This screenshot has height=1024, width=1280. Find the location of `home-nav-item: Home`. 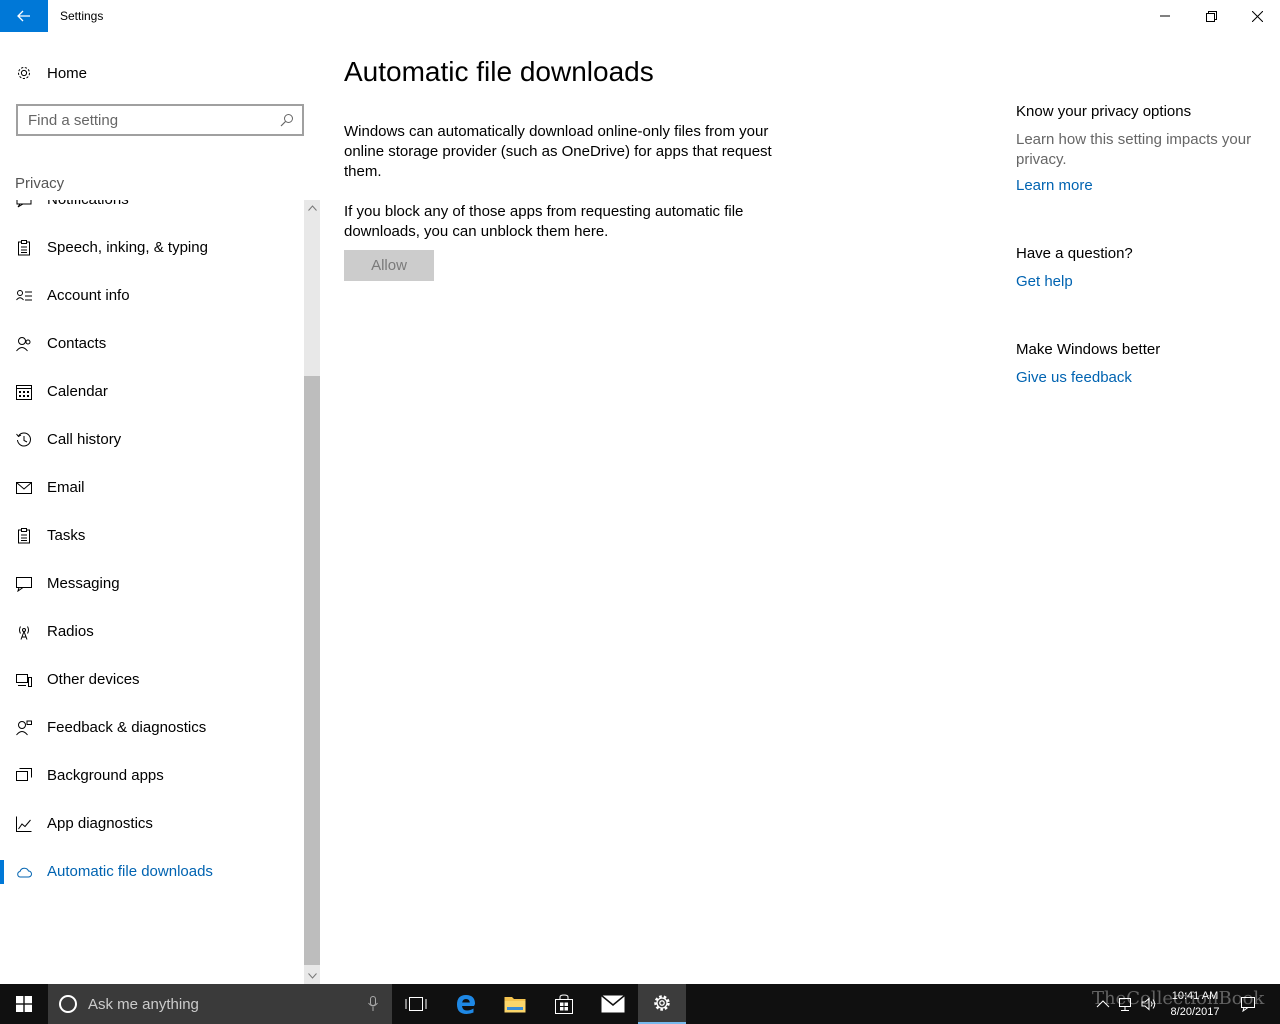

home-nav-item: Home is located at coordinates (152, 73).